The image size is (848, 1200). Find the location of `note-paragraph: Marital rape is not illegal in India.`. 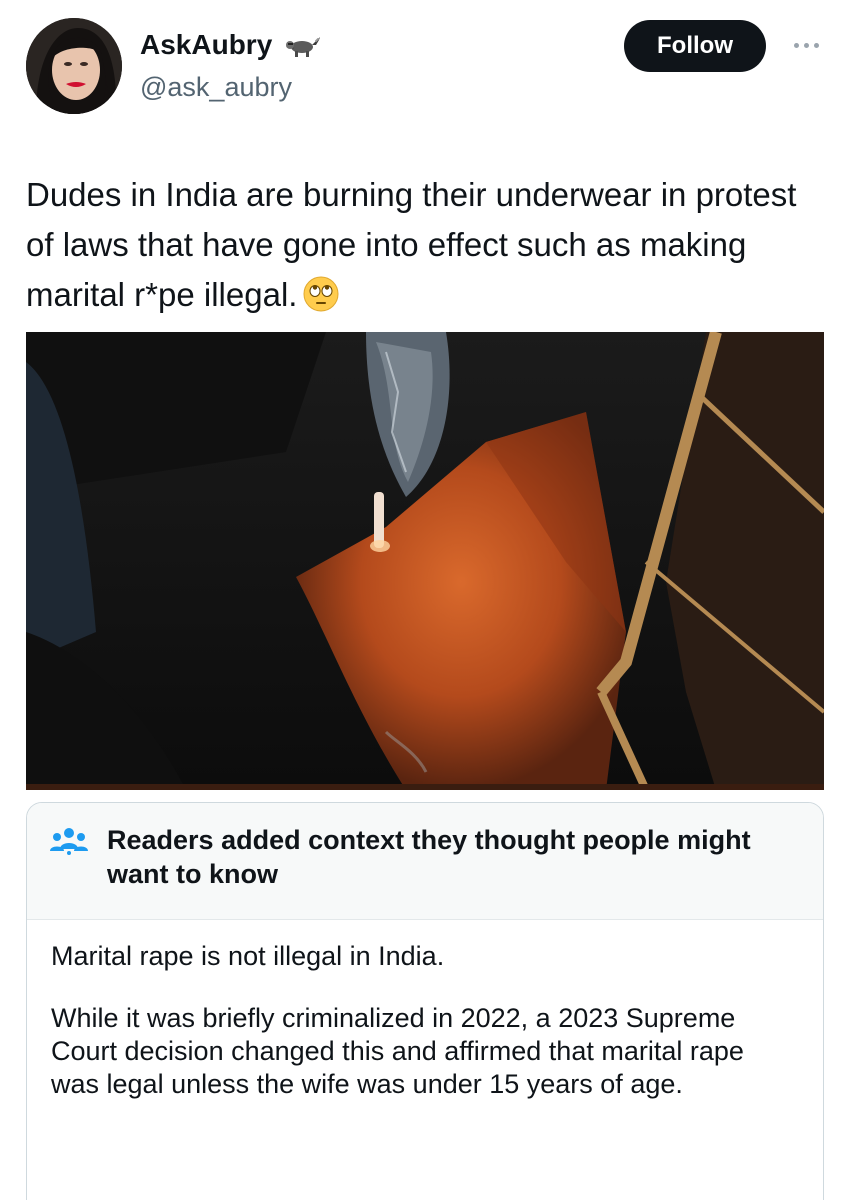

note-paragraph: Marital rape is not illegal in India. is located at coordinates (248, 956).